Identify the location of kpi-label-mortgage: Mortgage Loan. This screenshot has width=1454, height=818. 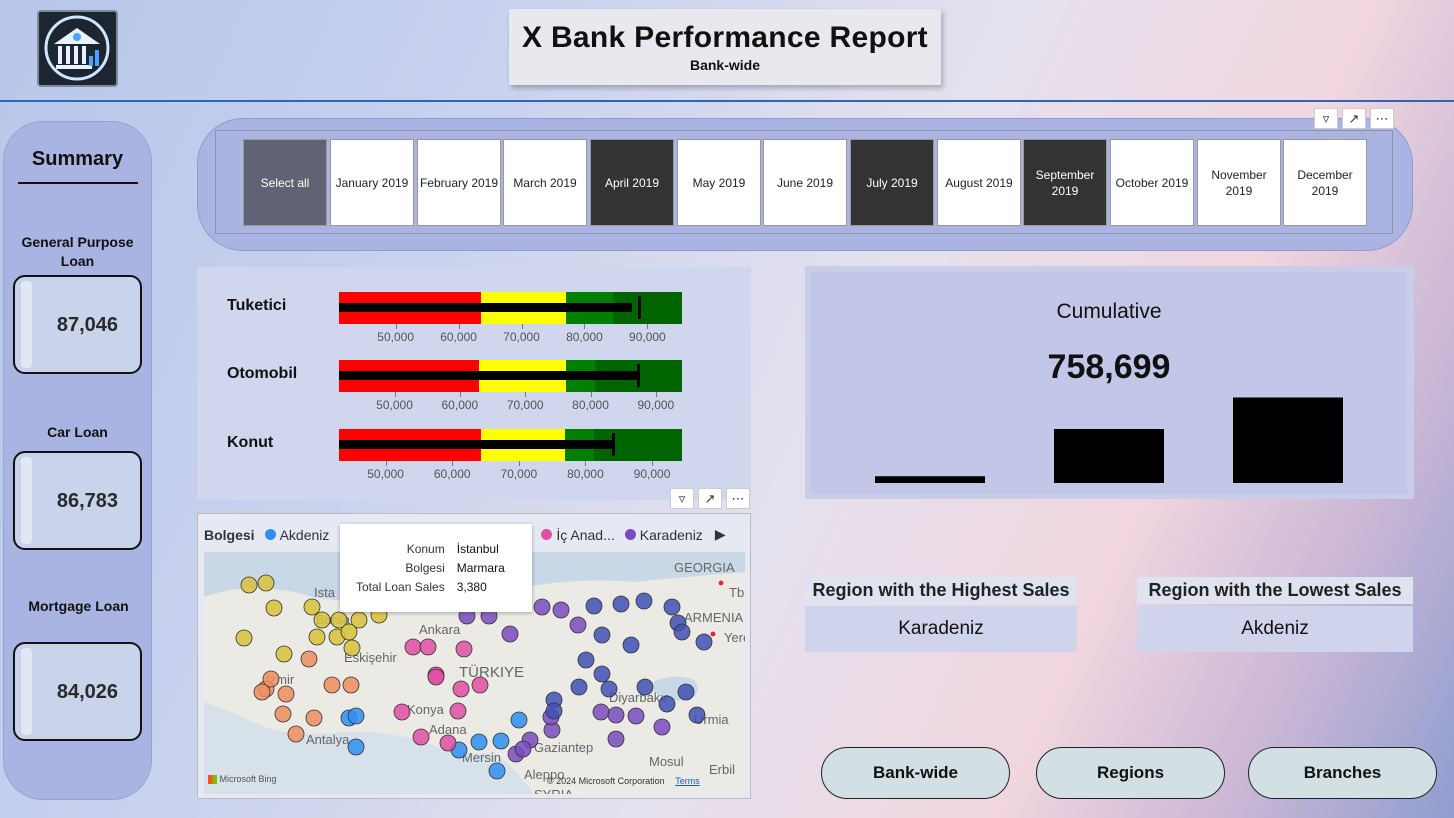
(78, 606).